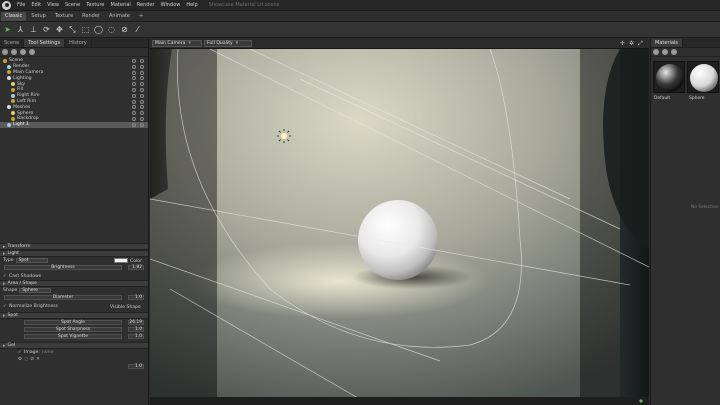  I want to click on light-icon, so click(32, 52).